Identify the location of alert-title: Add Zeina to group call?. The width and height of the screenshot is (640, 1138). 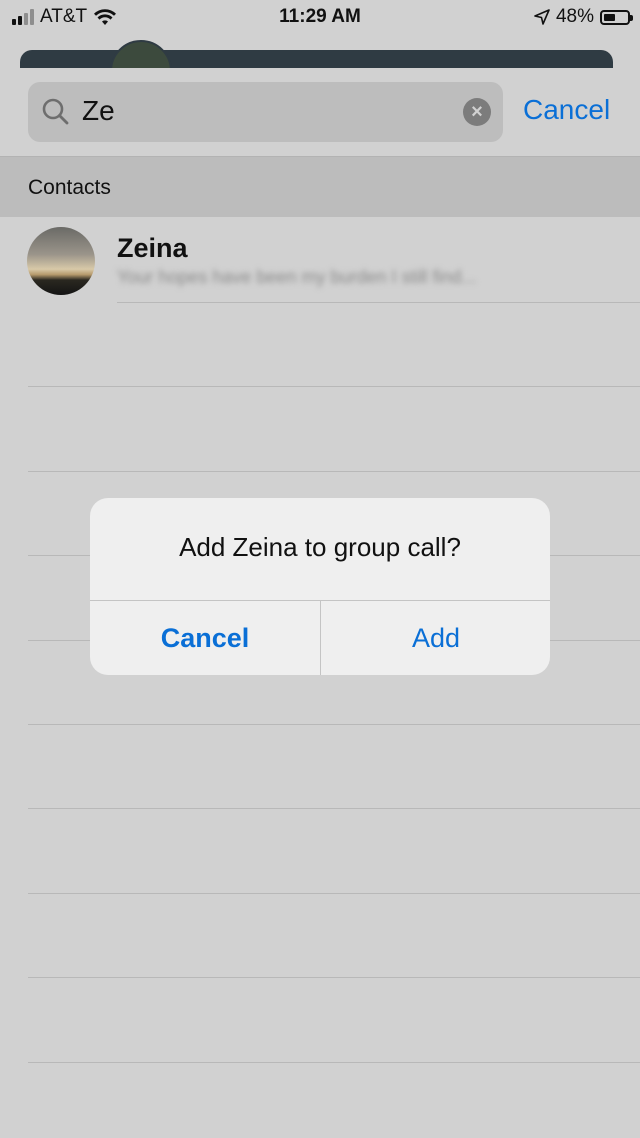
(320, 547).